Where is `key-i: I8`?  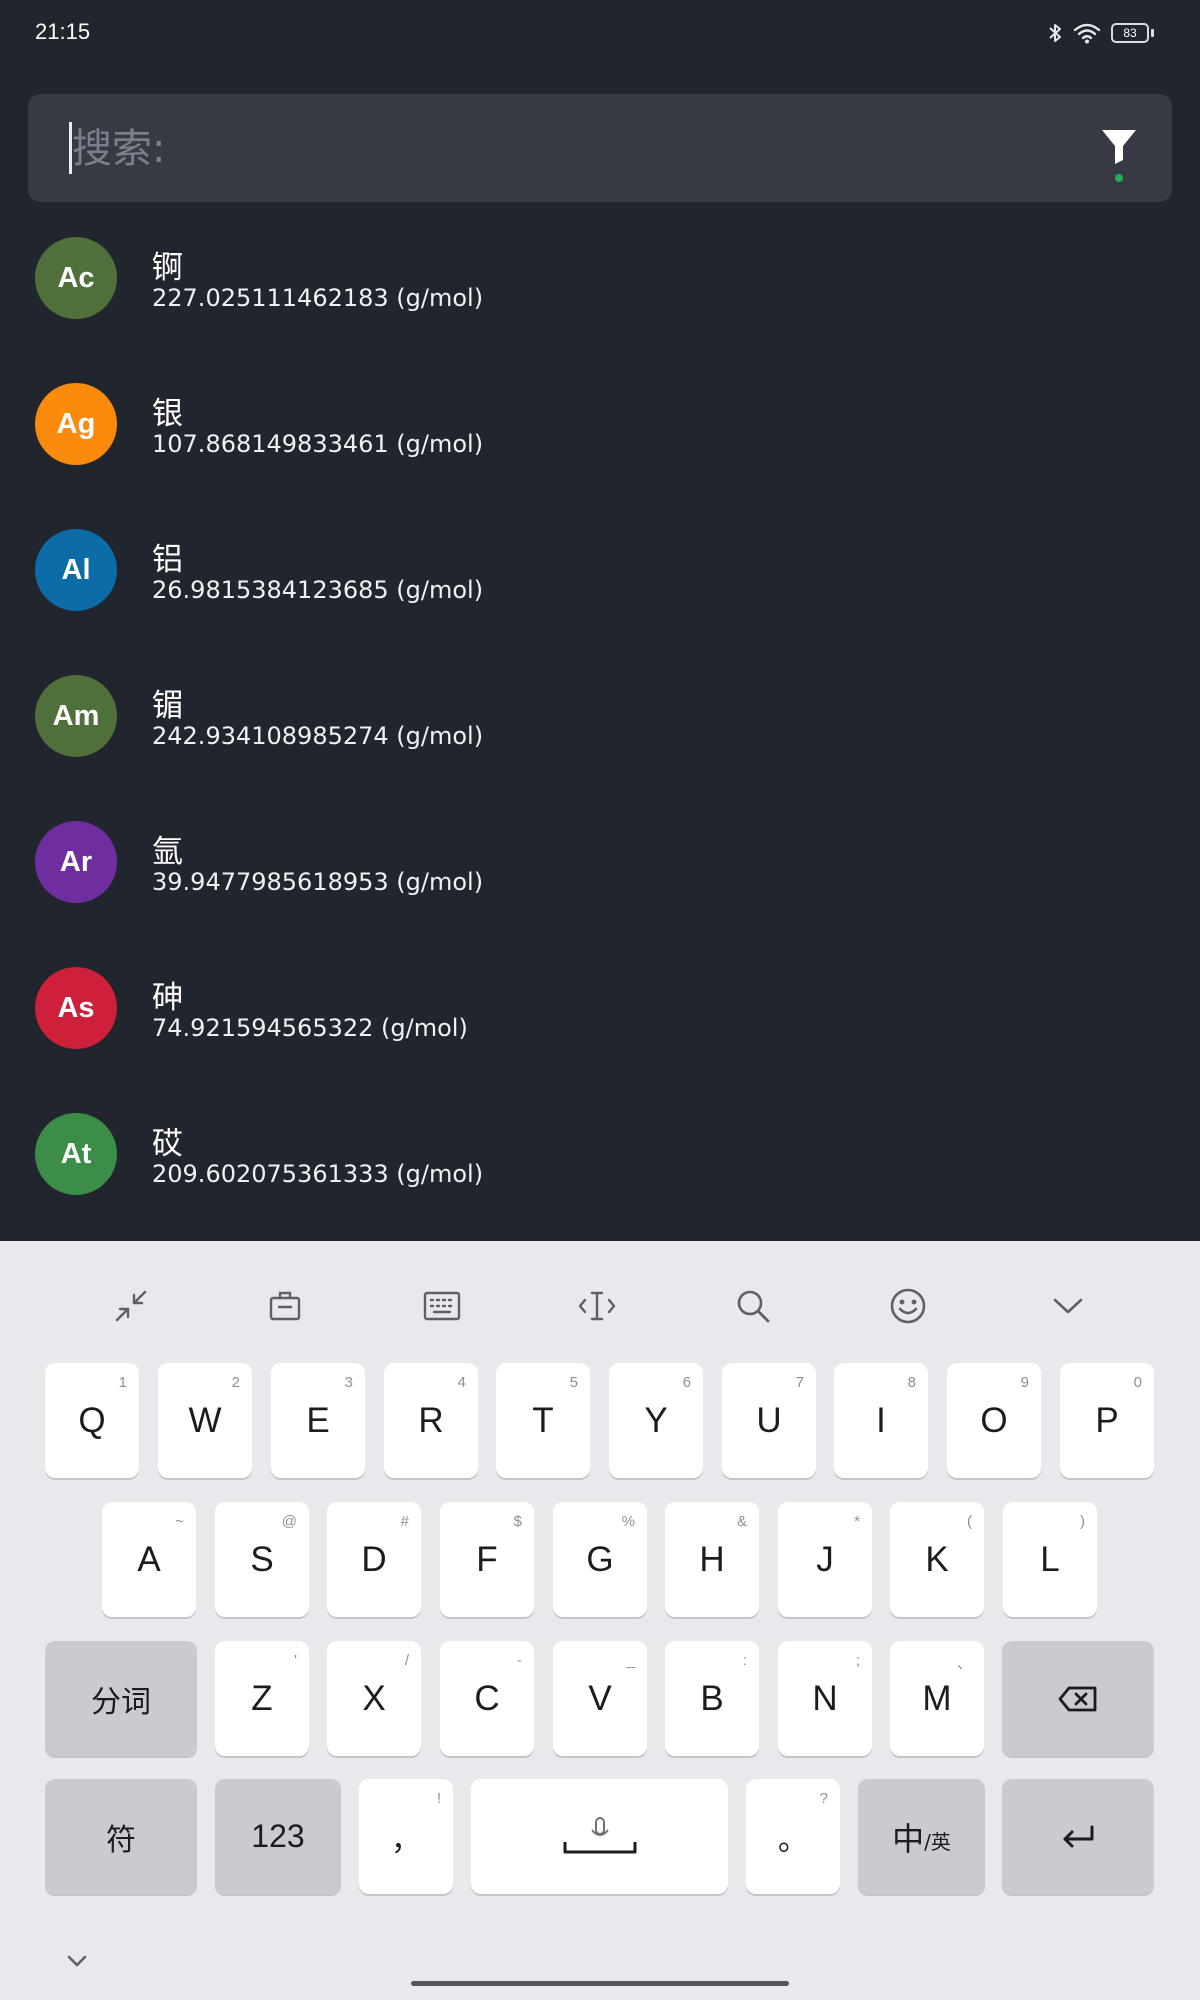
key-i: I8 is located at coordinates (881, 1420).